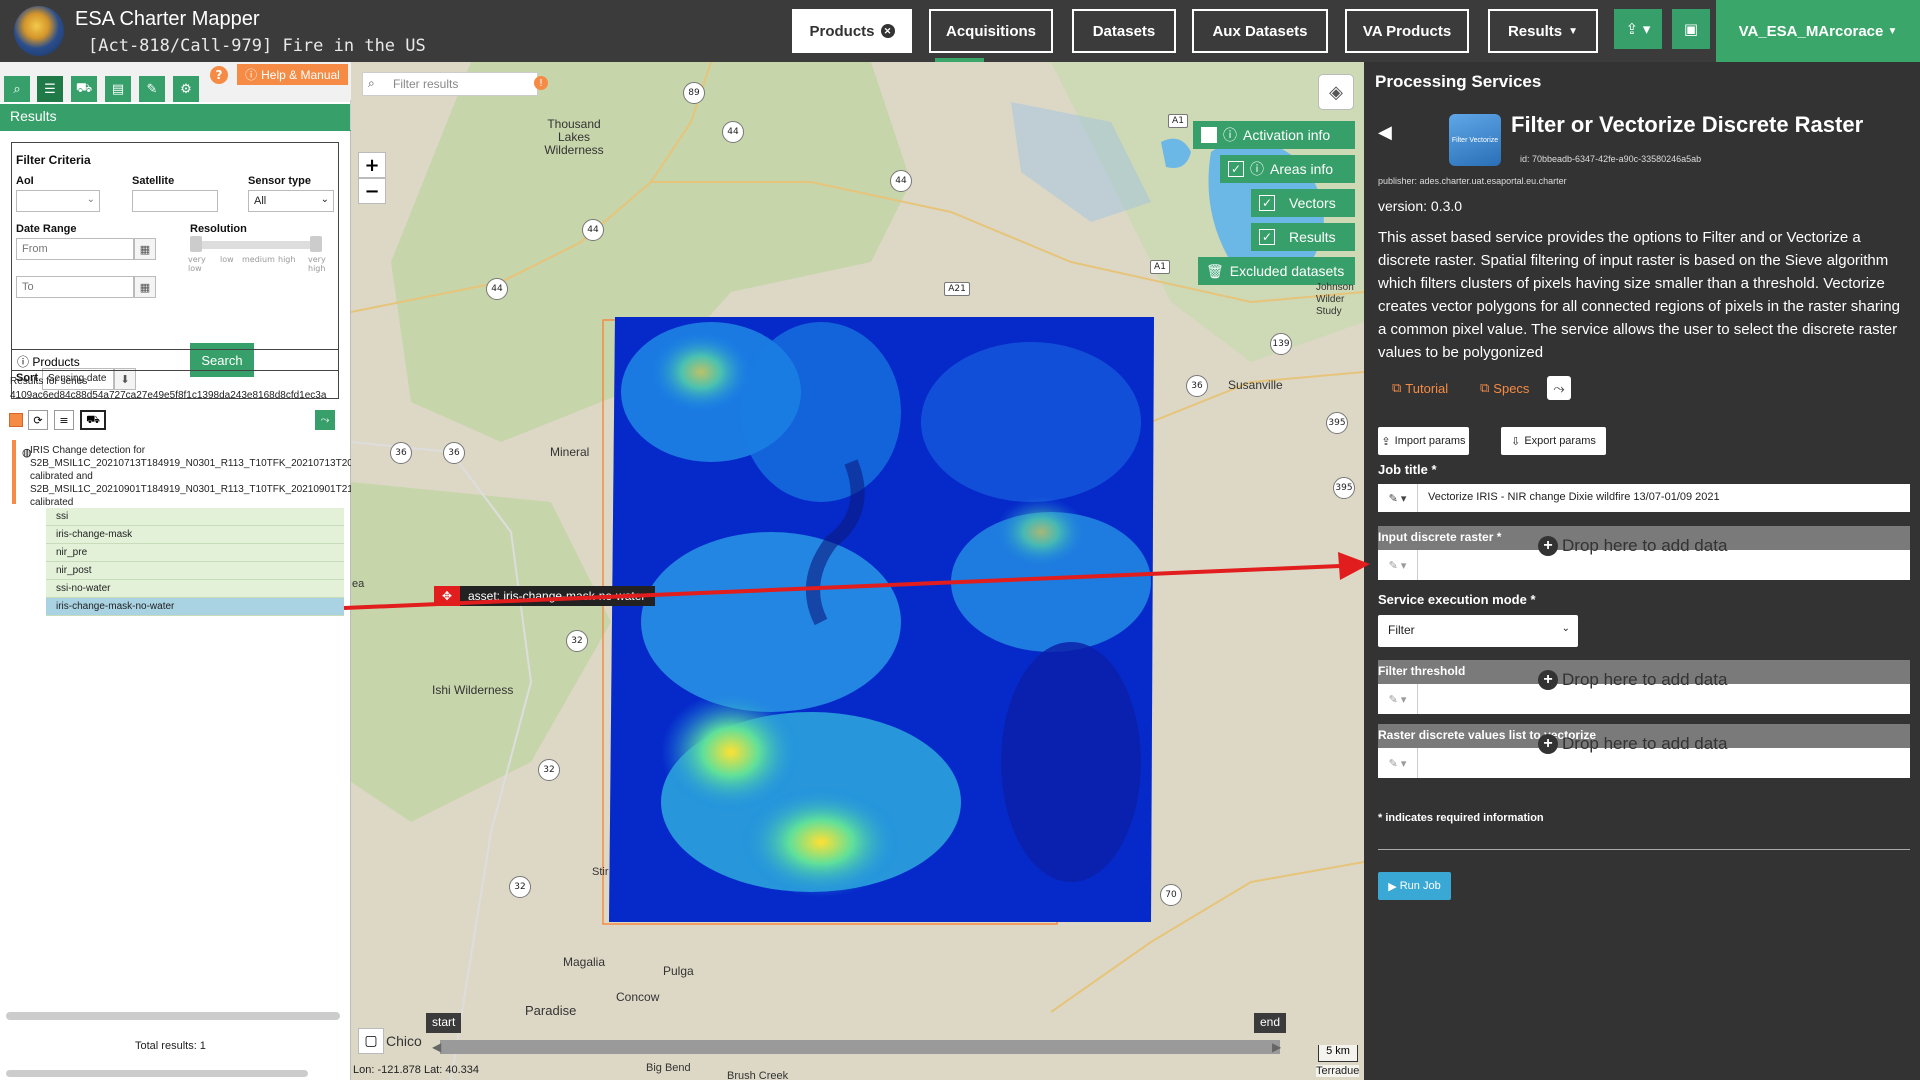 This screenshot has width=1920, height=1080. I want to click on search-tool-button: ⌕, so click(17, 89).